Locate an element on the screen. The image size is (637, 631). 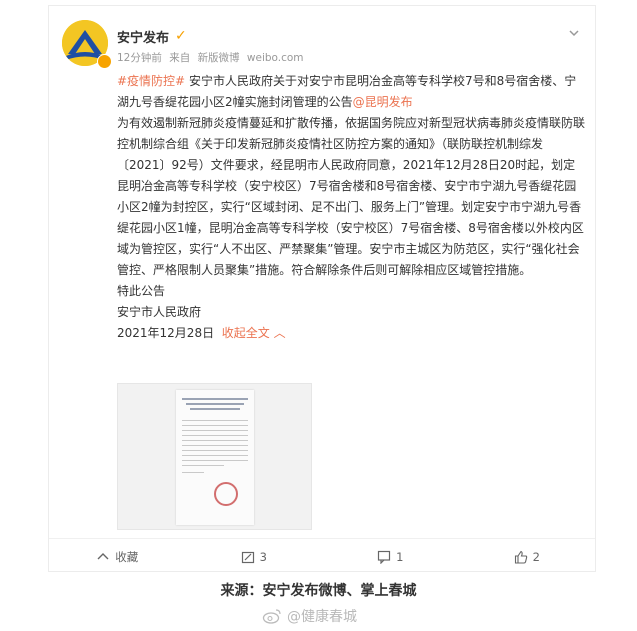
post-date-row: 2021年12月28日 收起全文 ︿ is located at coordinates (352, 333).